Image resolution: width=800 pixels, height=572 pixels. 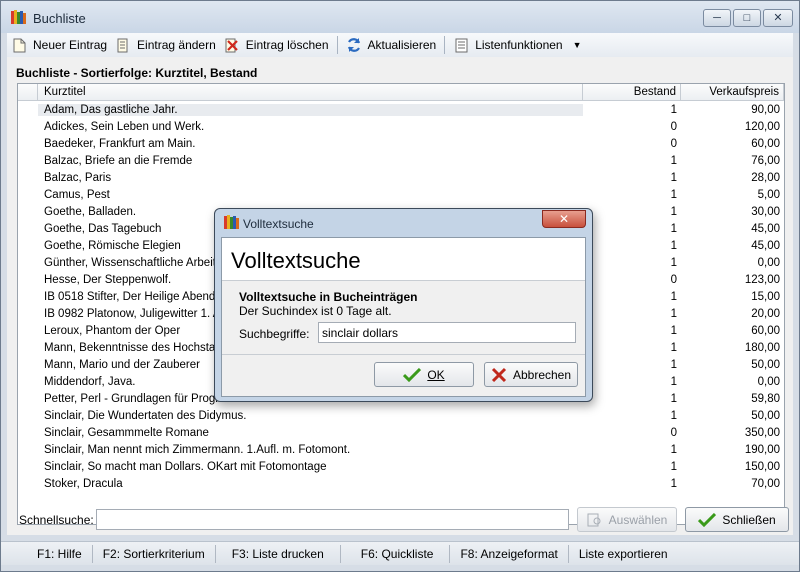 What do you see at coordinates (18, 17) in the screenshot?
I see `books-icon` at bounding box center [18, 17].